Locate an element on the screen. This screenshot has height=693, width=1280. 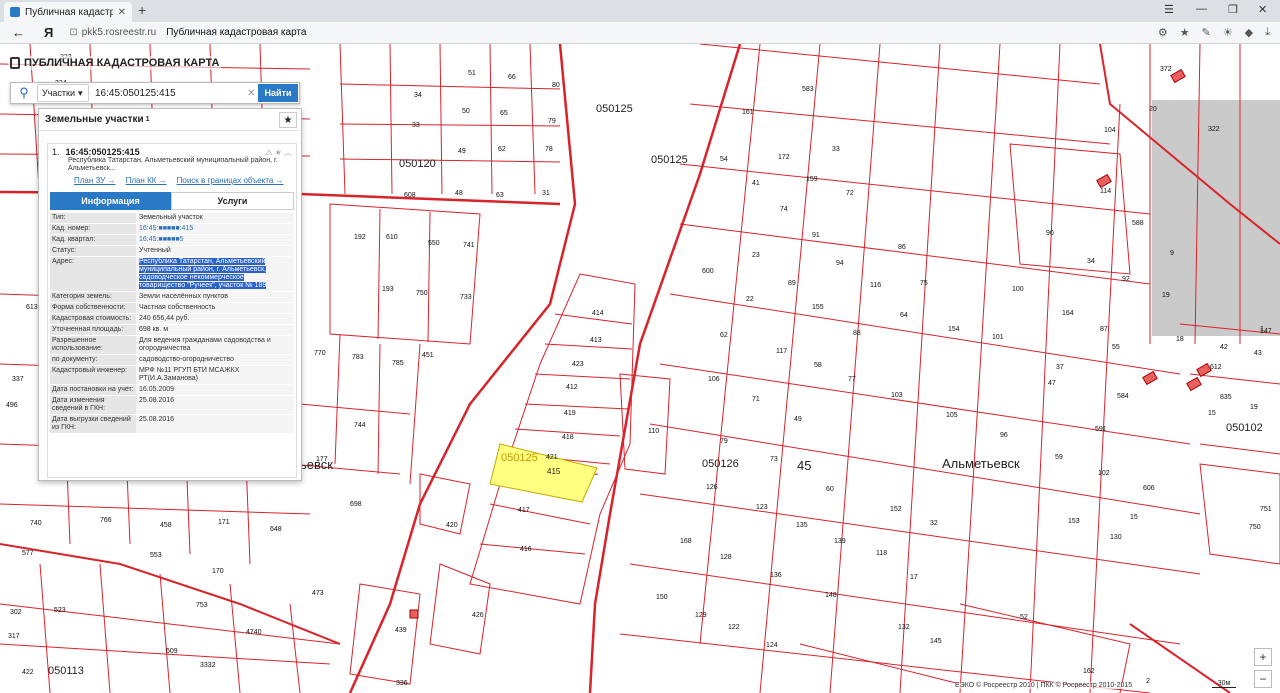
parcel-number-label: 413 is located at coordinates (596, 340).